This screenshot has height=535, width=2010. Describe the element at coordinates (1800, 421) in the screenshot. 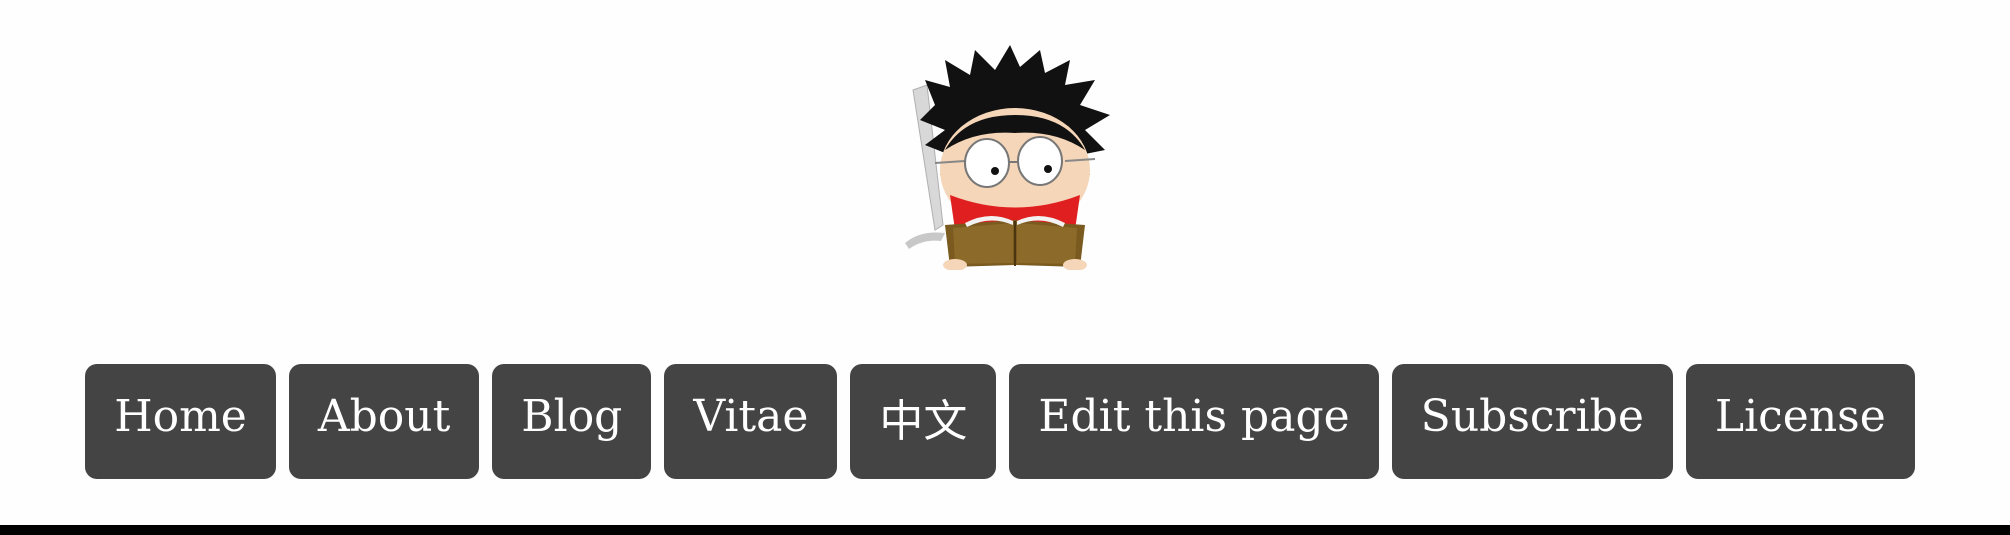

I see `nav-license-button: License` at that location.